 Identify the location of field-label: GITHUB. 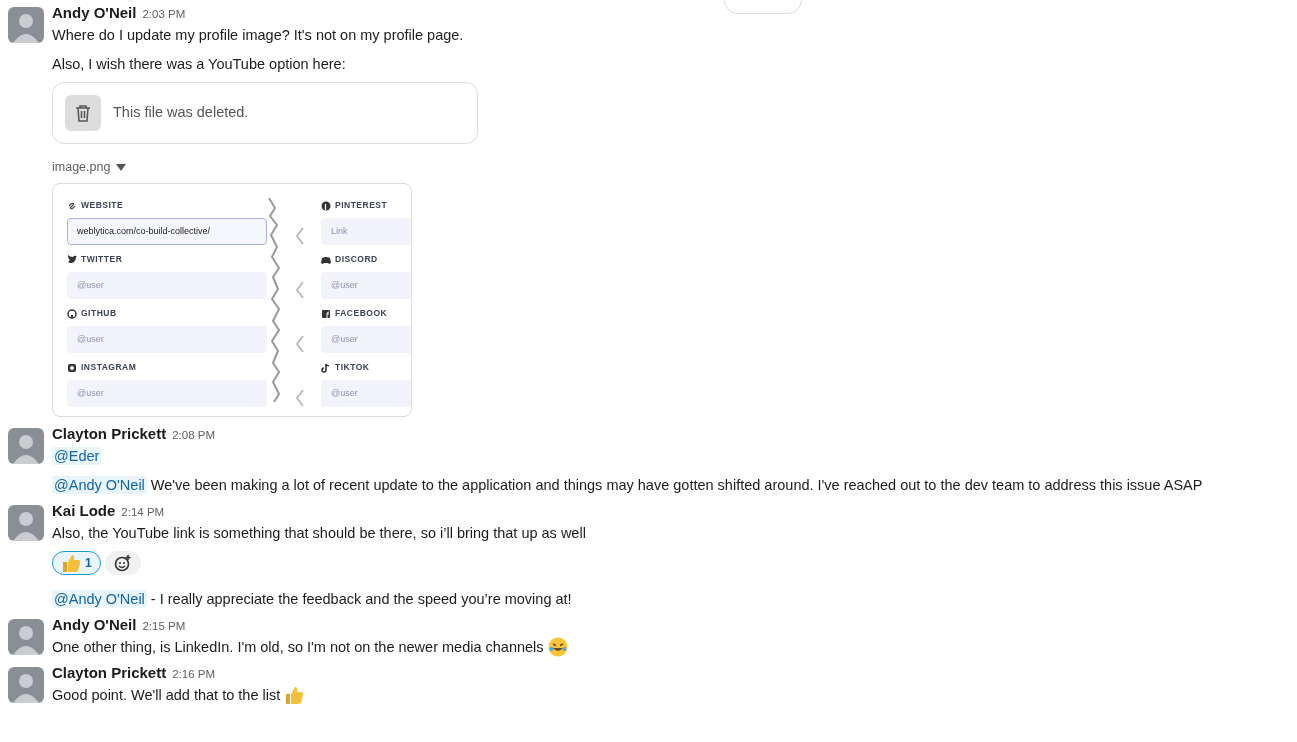
(99, 314).